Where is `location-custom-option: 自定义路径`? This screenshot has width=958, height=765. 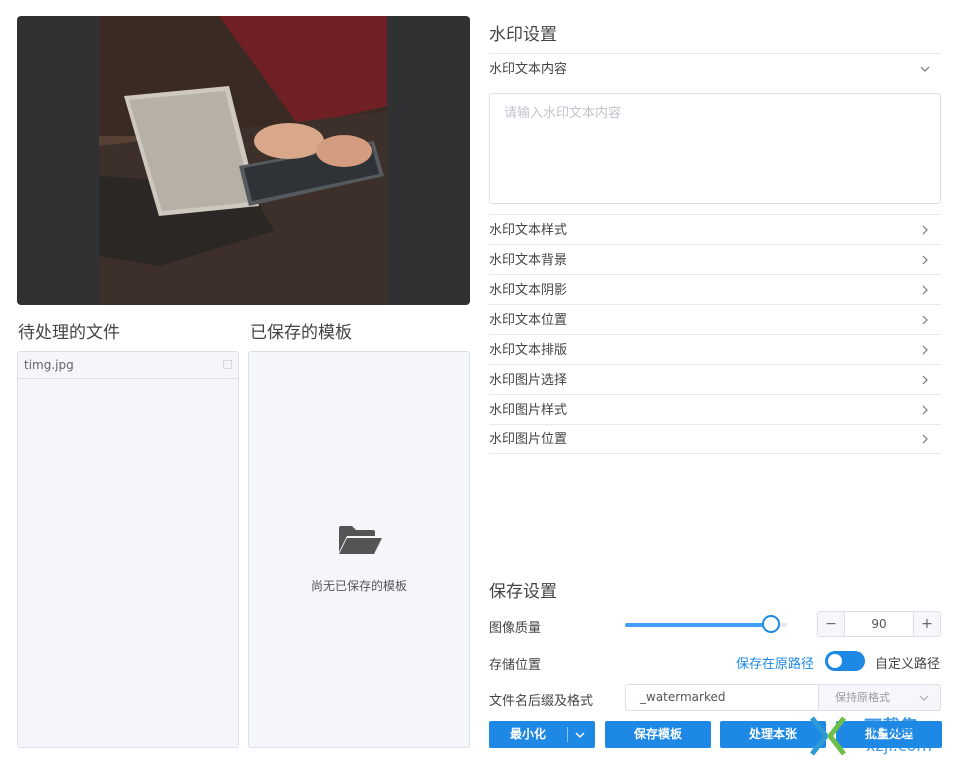
location-custom-option: 自定义路径 is located at coordinates (907, 662).